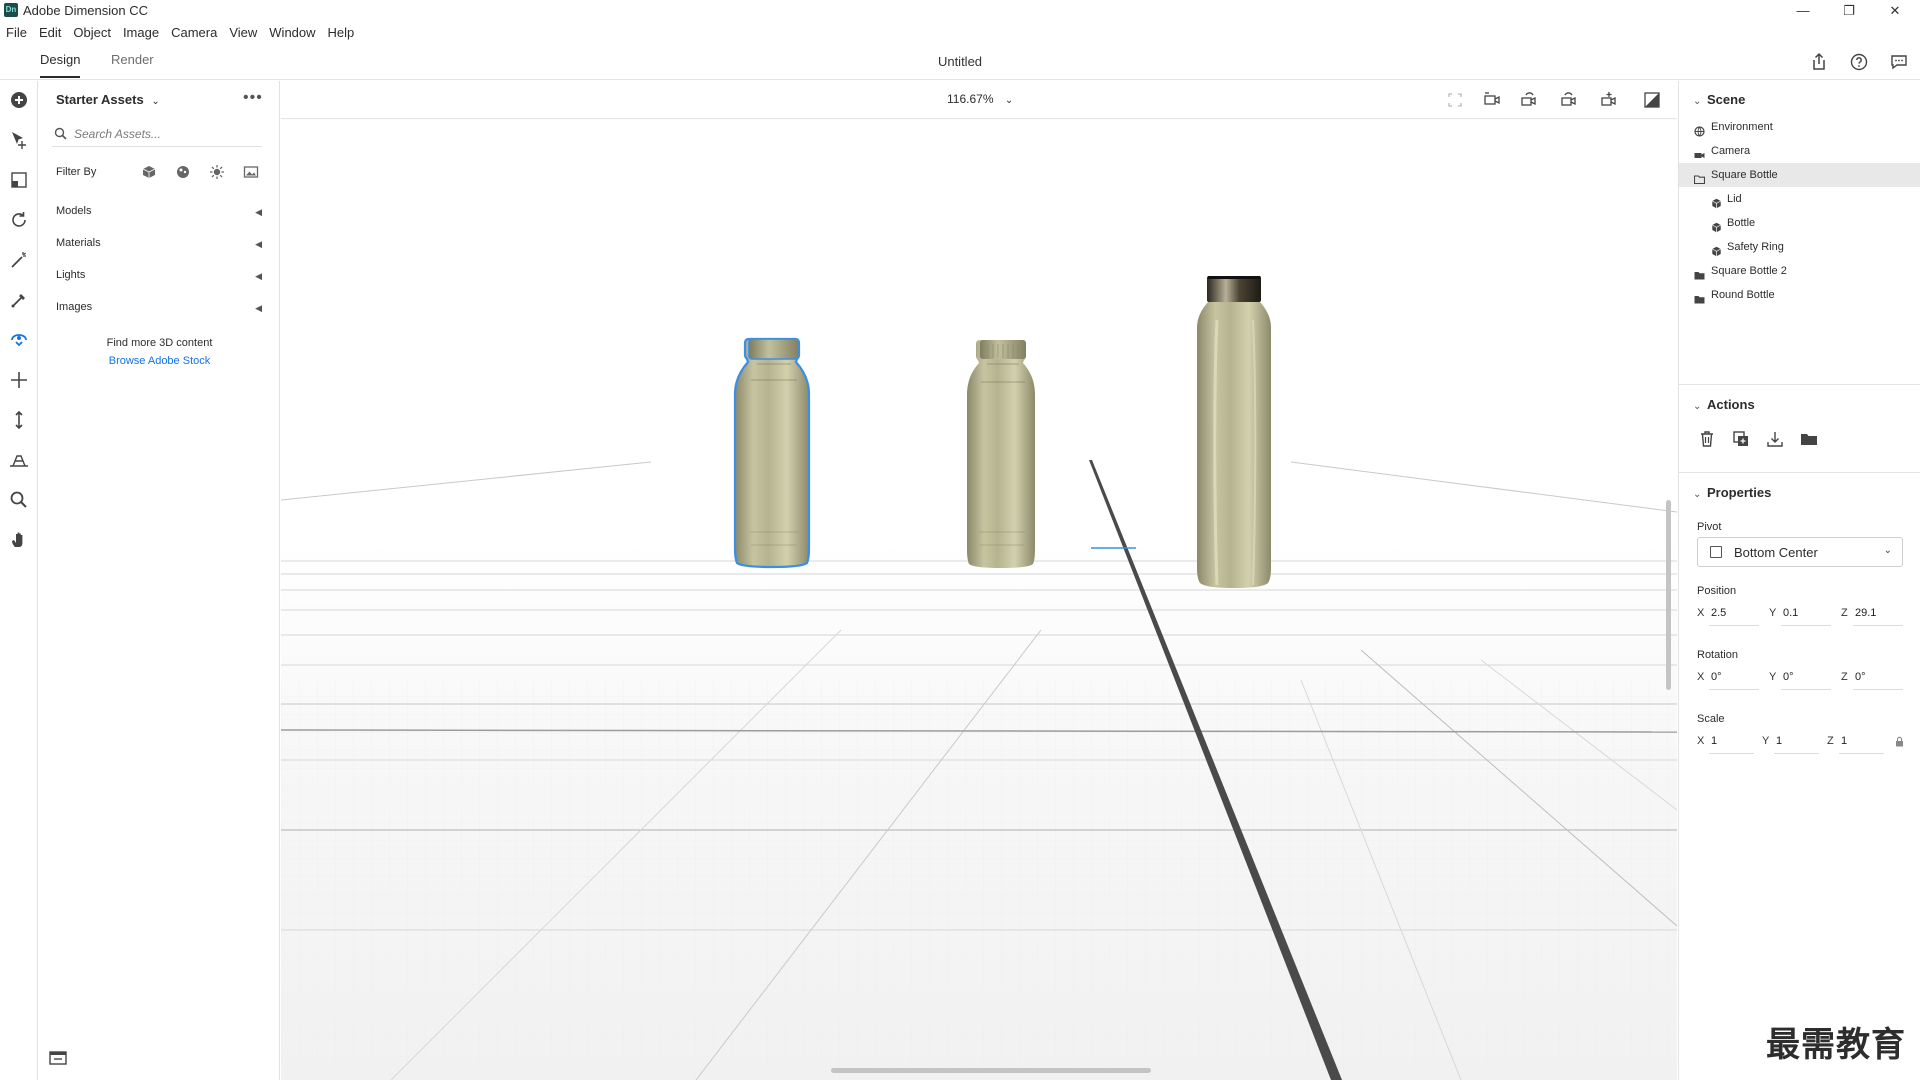 This screenshot has width=1920, height=1080. I want to click on pivot-select: Bottom Center ⌄, so click(1800, 552).